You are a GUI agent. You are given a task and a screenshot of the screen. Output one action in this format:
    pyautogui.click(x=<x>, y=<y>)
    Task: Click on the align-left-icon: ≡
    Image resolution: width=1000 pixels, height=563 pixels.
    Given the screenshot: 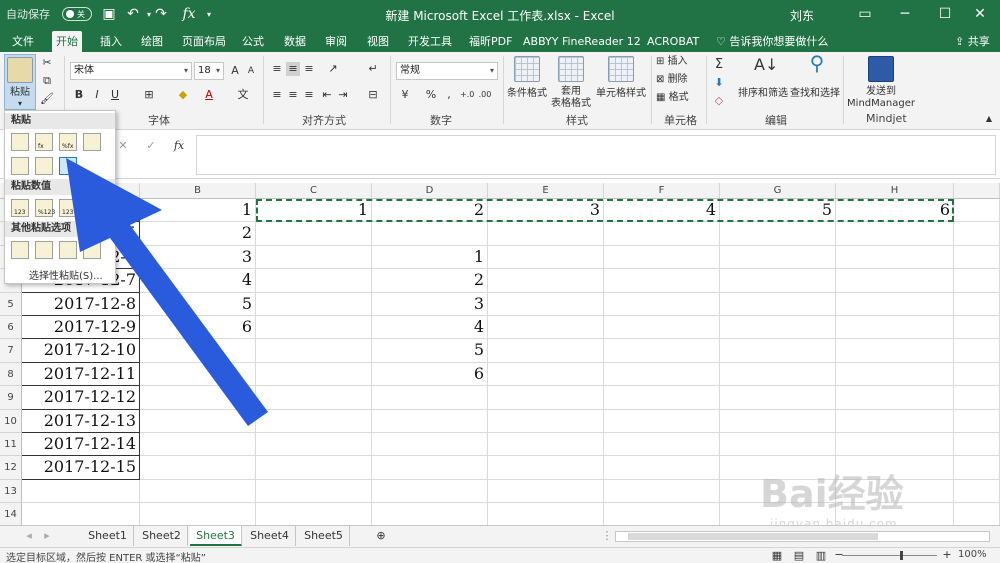 What is the action you would take?
    pyautogui.click(x=277, y=95)
    